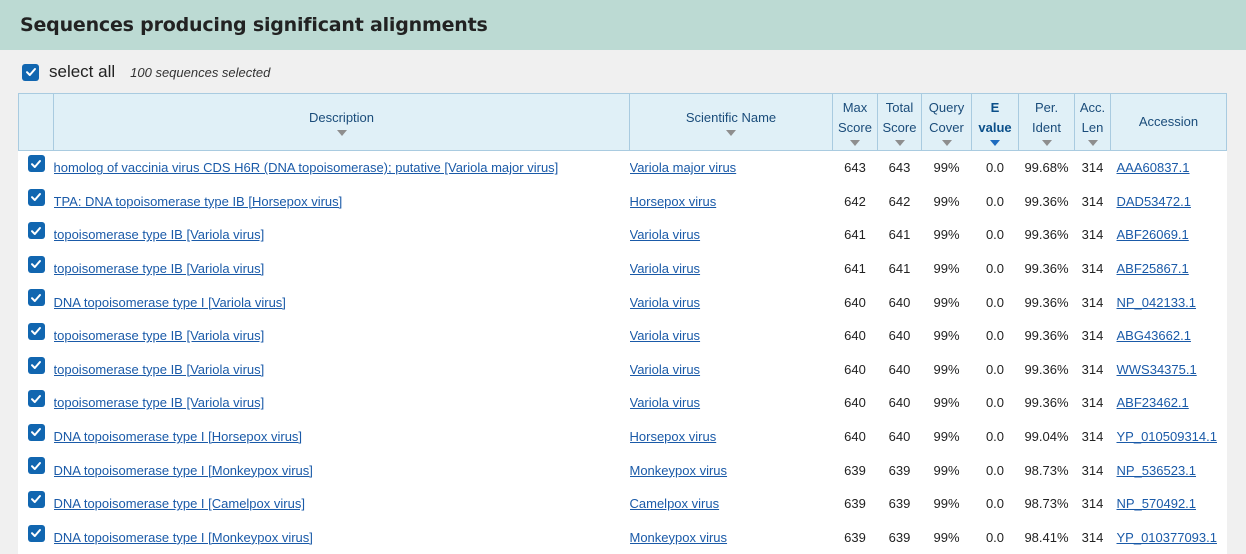 This screenshot has height=554, width=1246. What do you see at coordinates (995, 122) in the screenshot?
I see `header-e-value: Evalue` at bounding box center [995, 122].